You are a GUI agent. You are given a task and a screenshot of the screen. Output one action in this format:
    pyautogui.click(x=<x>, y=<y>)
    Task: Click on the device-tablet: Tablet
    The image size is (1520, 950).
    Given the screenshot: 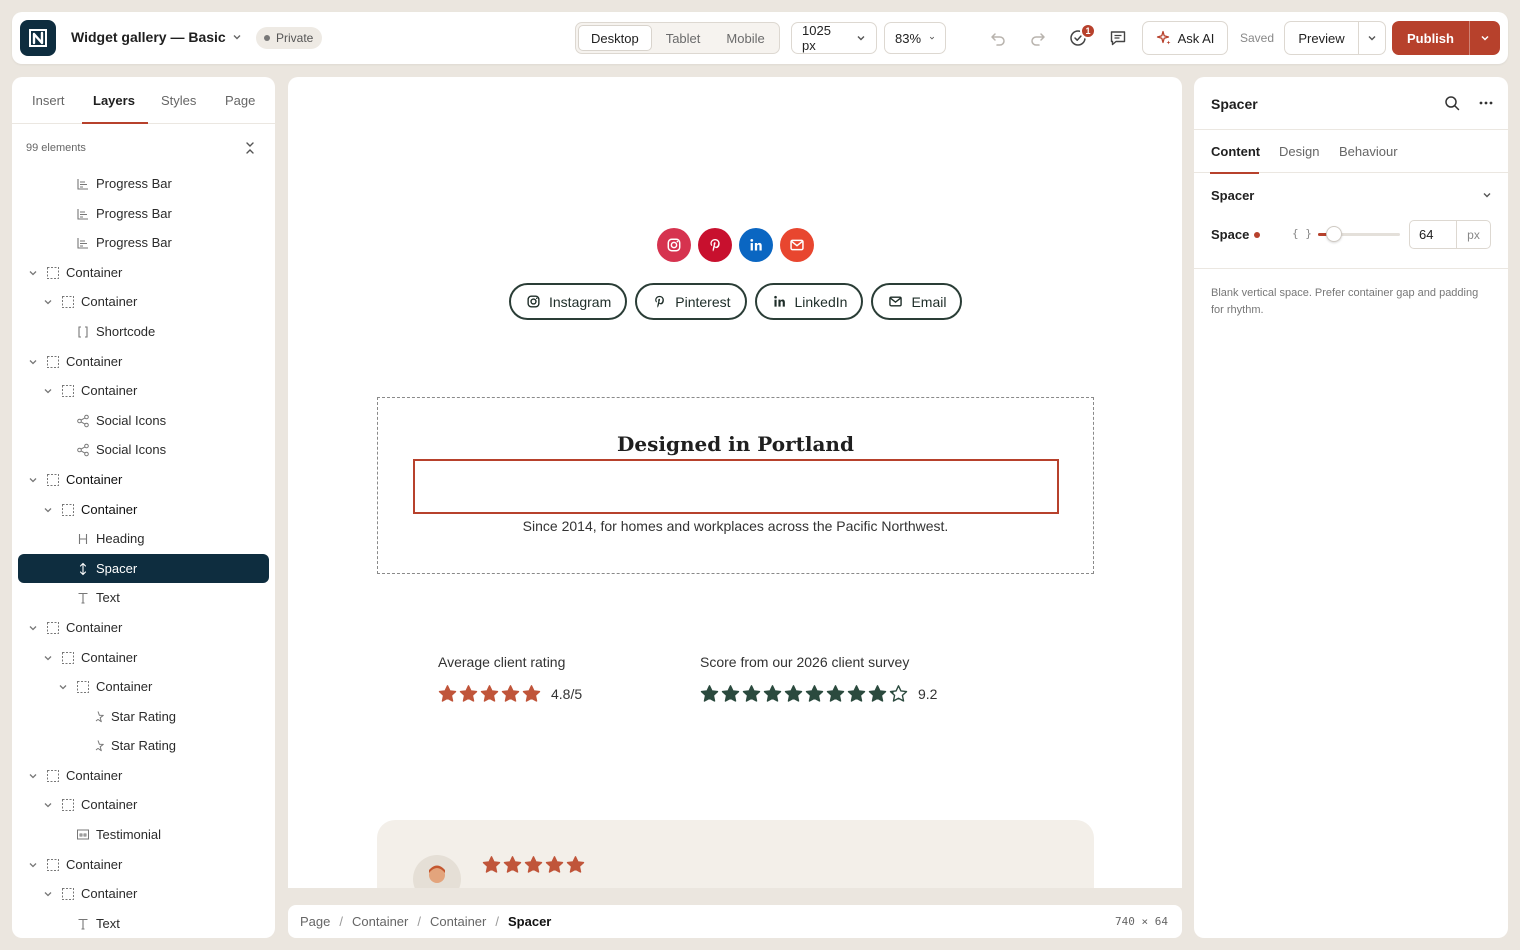 What is the action you would take?
    pyautogui.click(x=683, y=38)
    